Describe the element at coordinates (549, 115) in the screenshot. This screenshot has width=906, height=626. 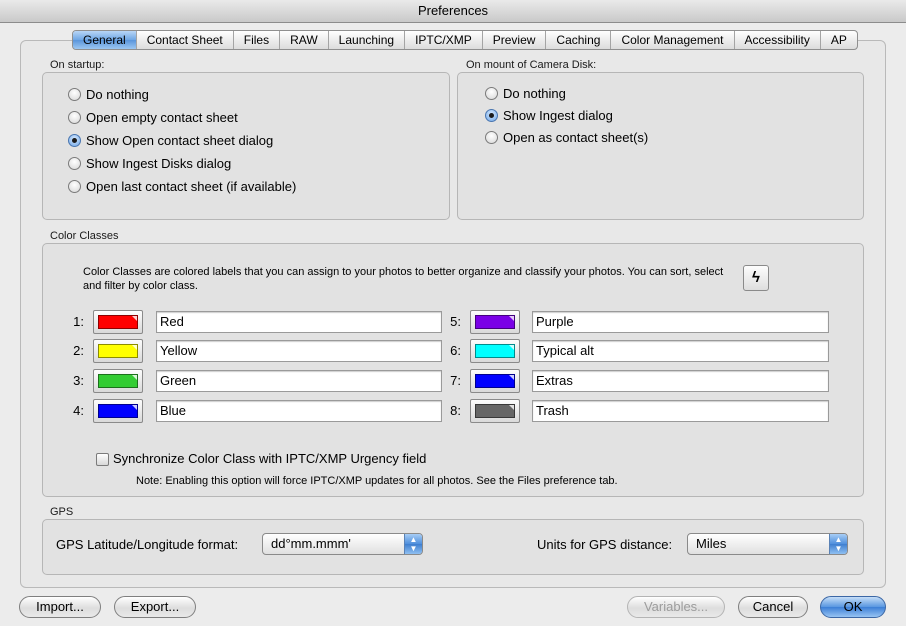
I see `mount-option-show-ingest: Show Ingest dialog` at that location.